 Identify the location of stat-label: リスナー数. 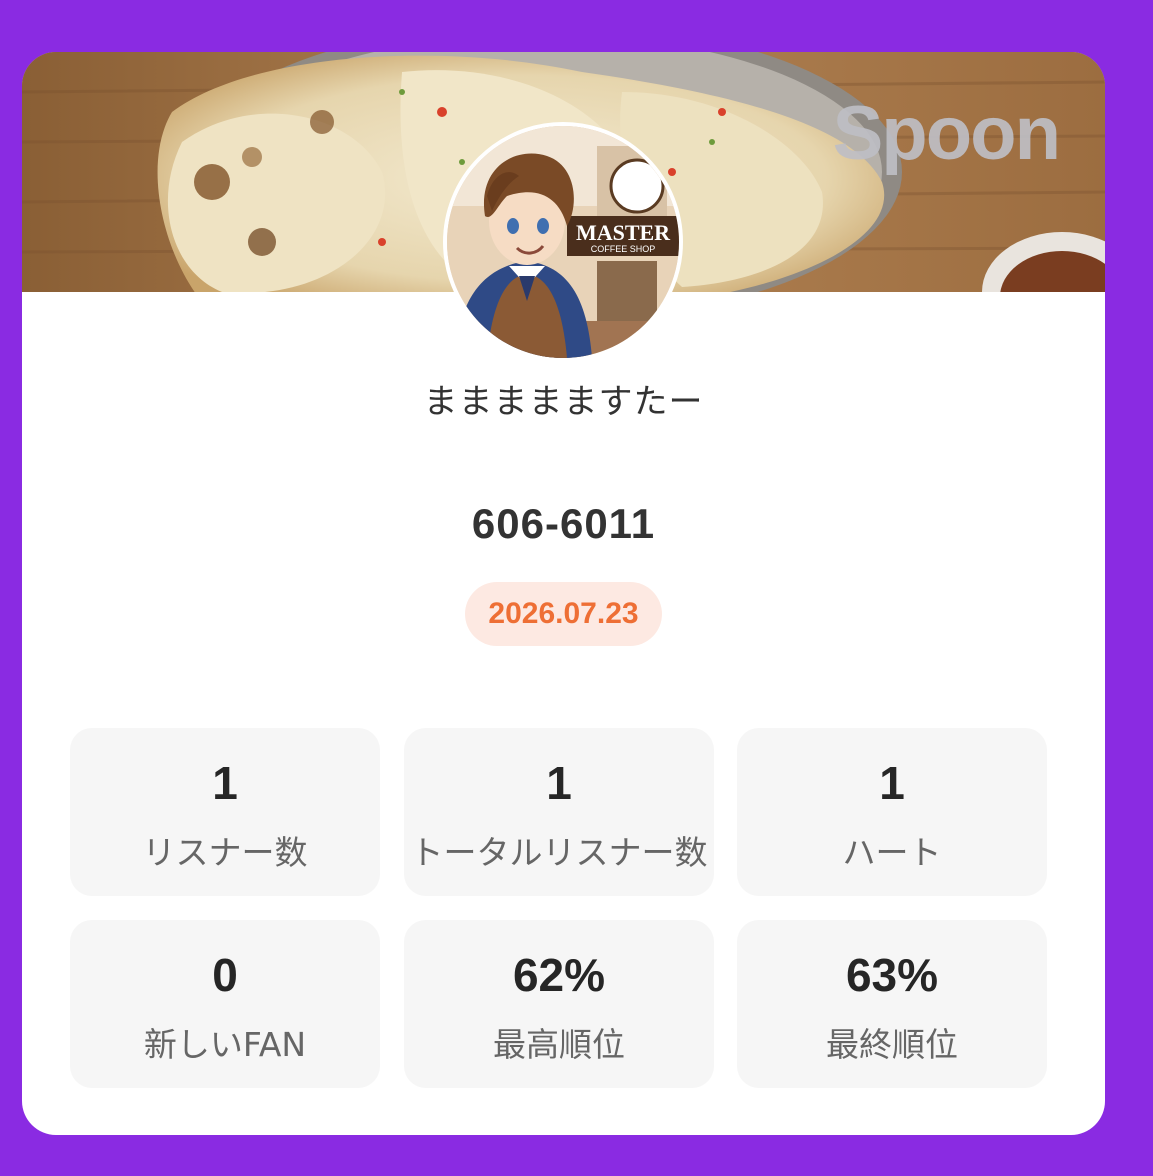
(225, 852).